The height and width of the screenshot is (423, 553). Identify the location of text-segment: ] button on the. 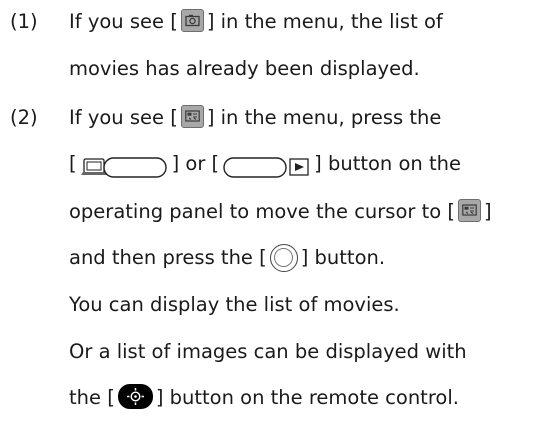
(387, 163).